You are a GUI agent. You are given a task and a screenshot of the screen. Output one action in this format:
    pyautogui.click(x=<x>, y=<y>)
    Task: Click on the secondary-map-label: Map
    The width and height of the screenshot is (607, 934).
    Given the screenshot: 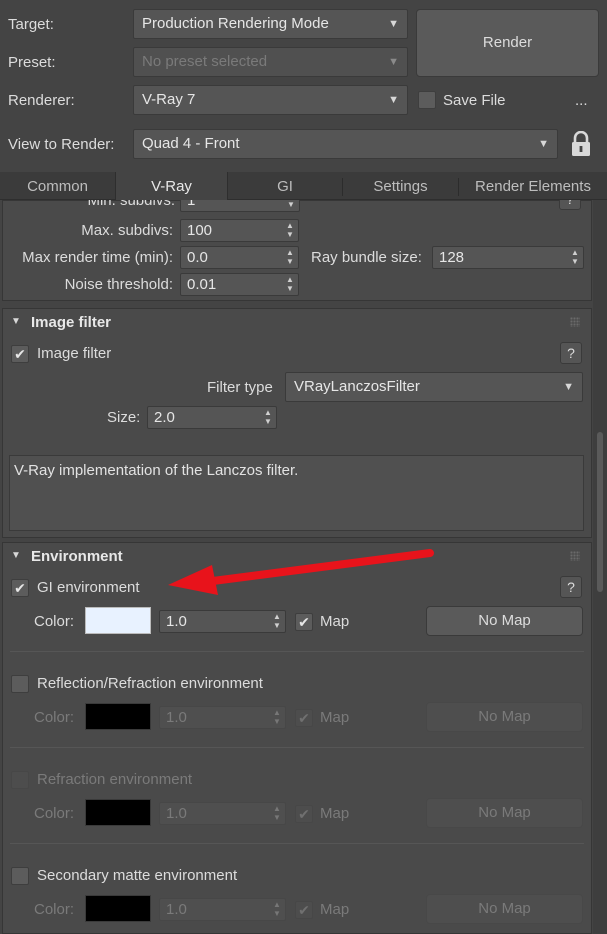 What is the action you would take?
    pyautogui.click(x=335, y=909)
    